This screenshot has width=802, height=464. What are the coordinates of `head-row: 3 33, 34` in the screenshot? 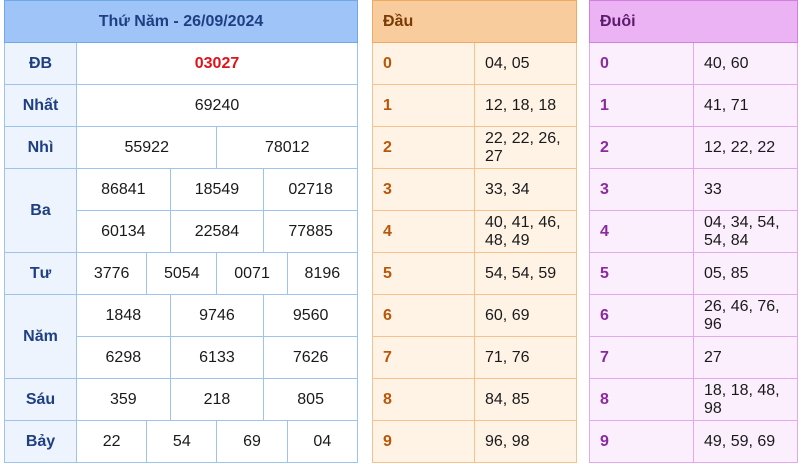 It's located at (474, 189).